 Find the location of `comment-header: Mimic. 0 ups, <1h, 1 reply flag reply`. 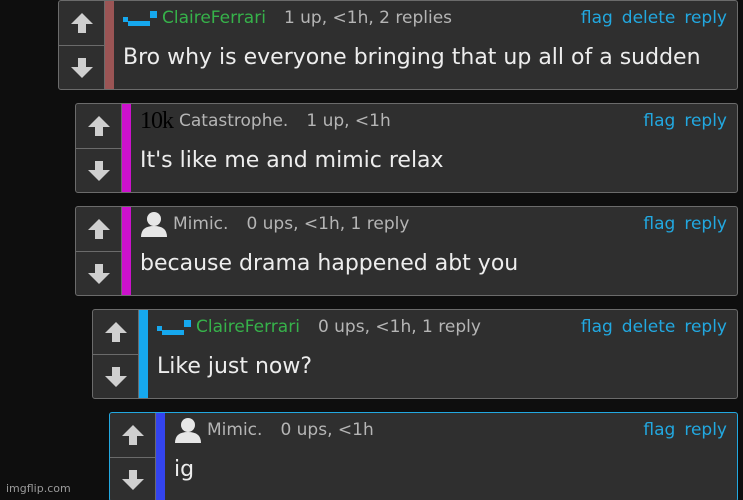

comment-header: Mimic. 0 ups, <1h, 1 reply flag reply is located at coordinates (433, 224).